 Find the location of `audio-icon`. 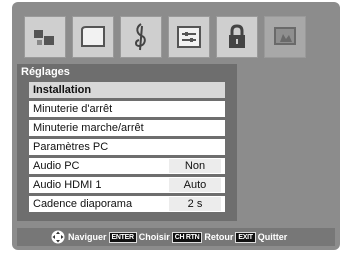

audio-icon is located at coordinates (140, 37).